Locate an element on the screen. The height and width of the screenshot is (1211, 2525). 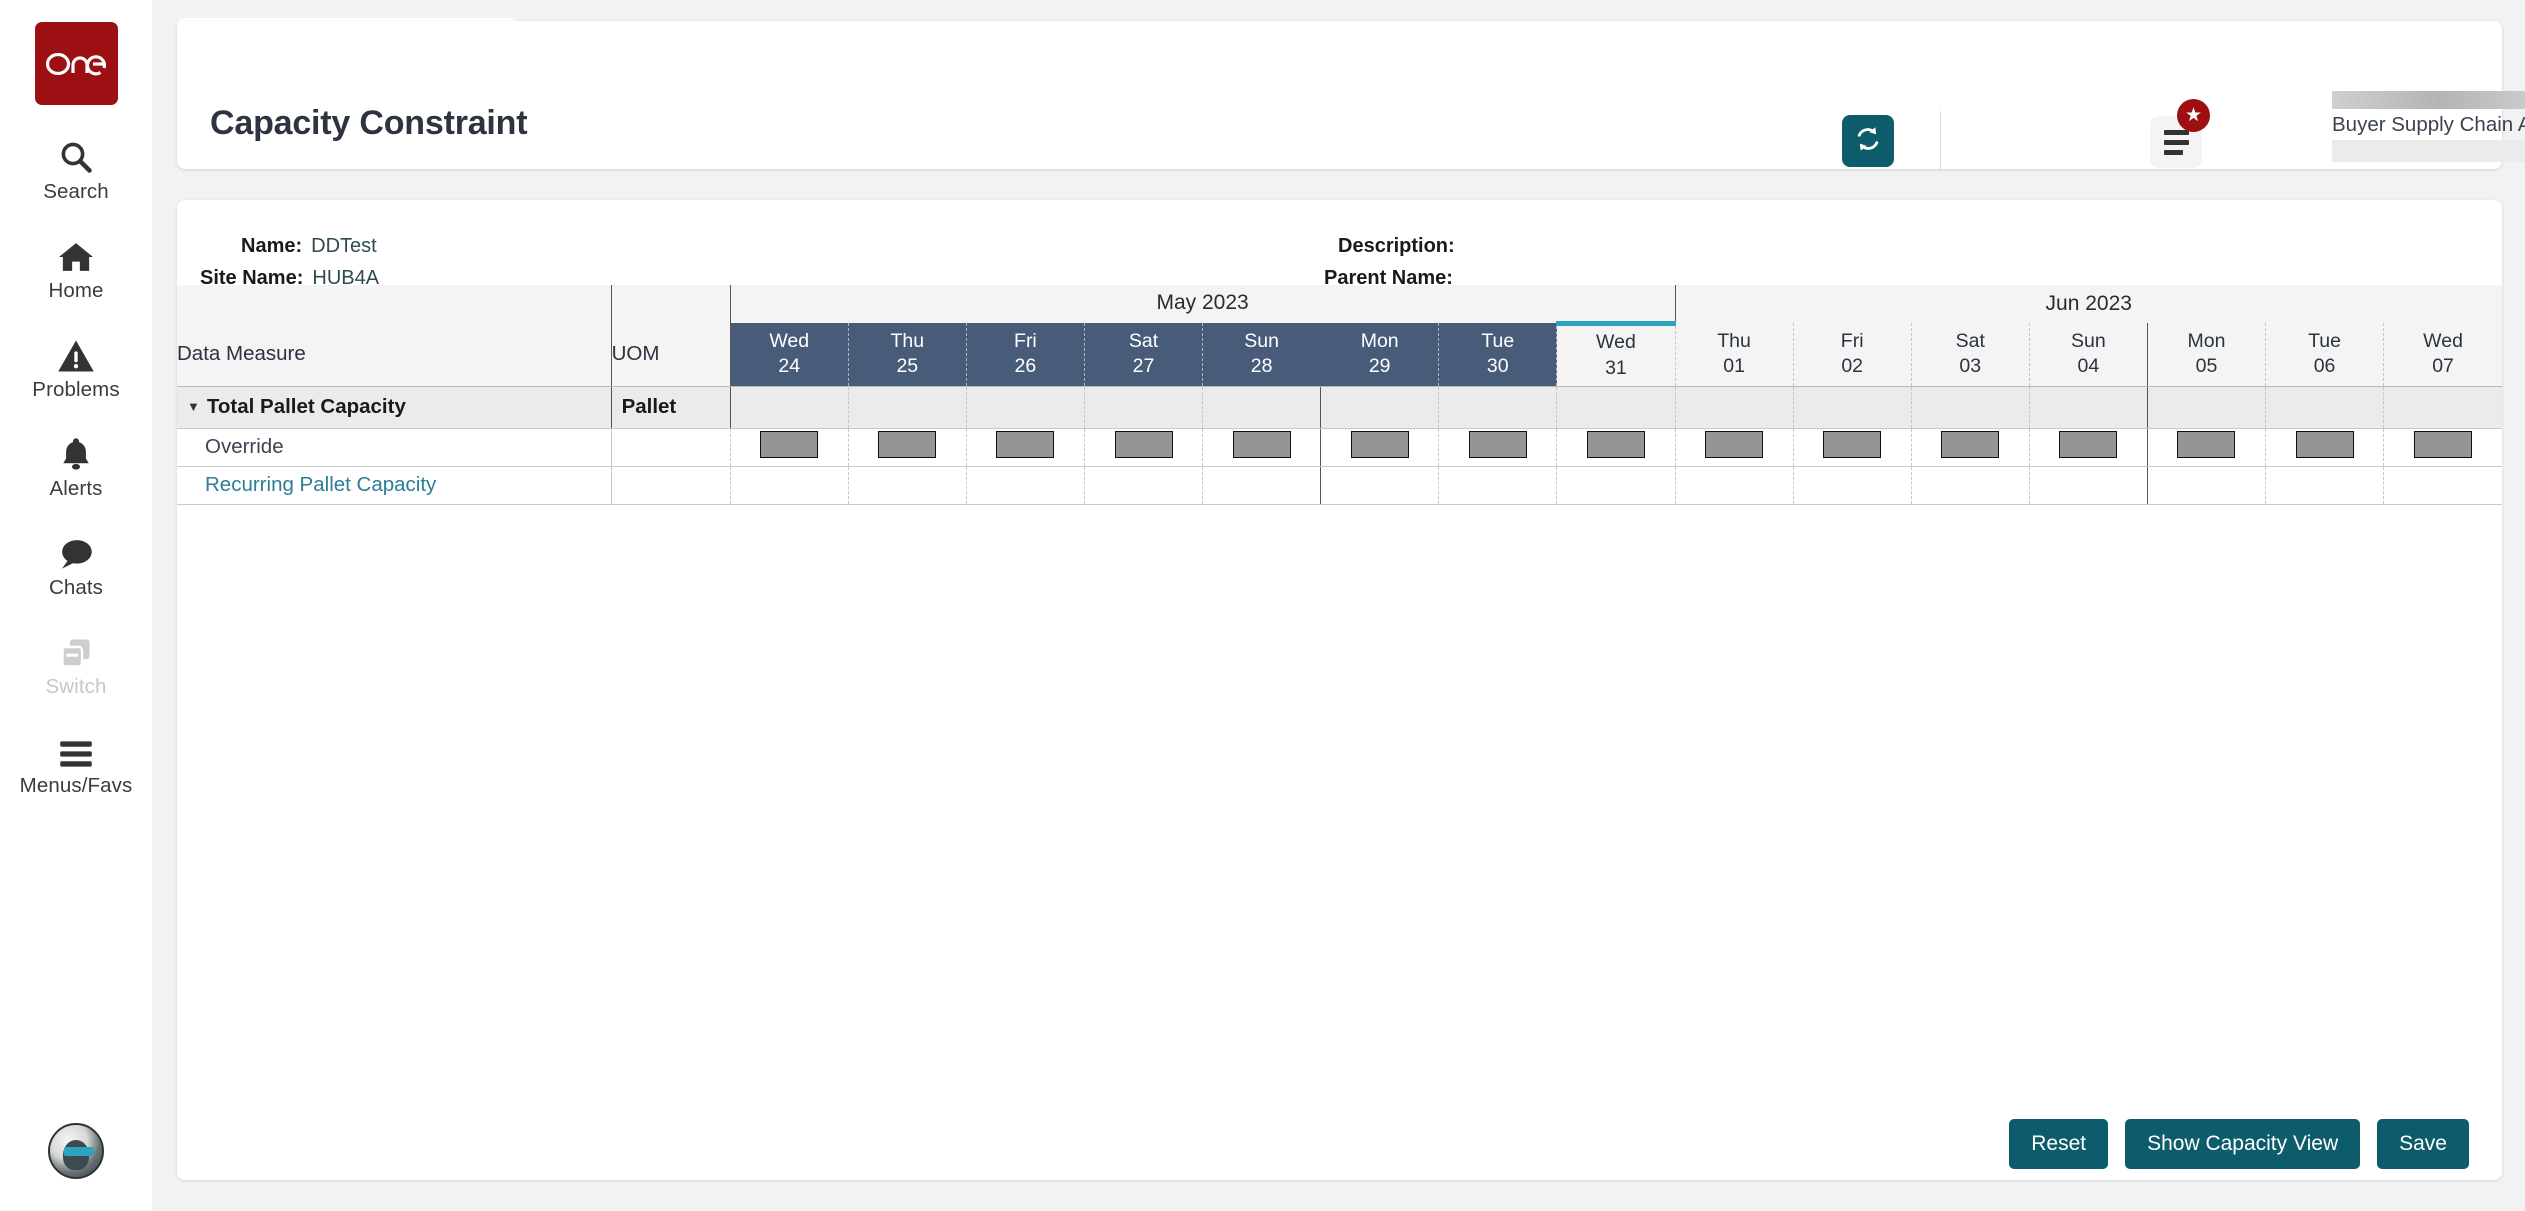
table-row: ▼ Total Pallet Capacity Pallet is located at coordinates (1339, 407).